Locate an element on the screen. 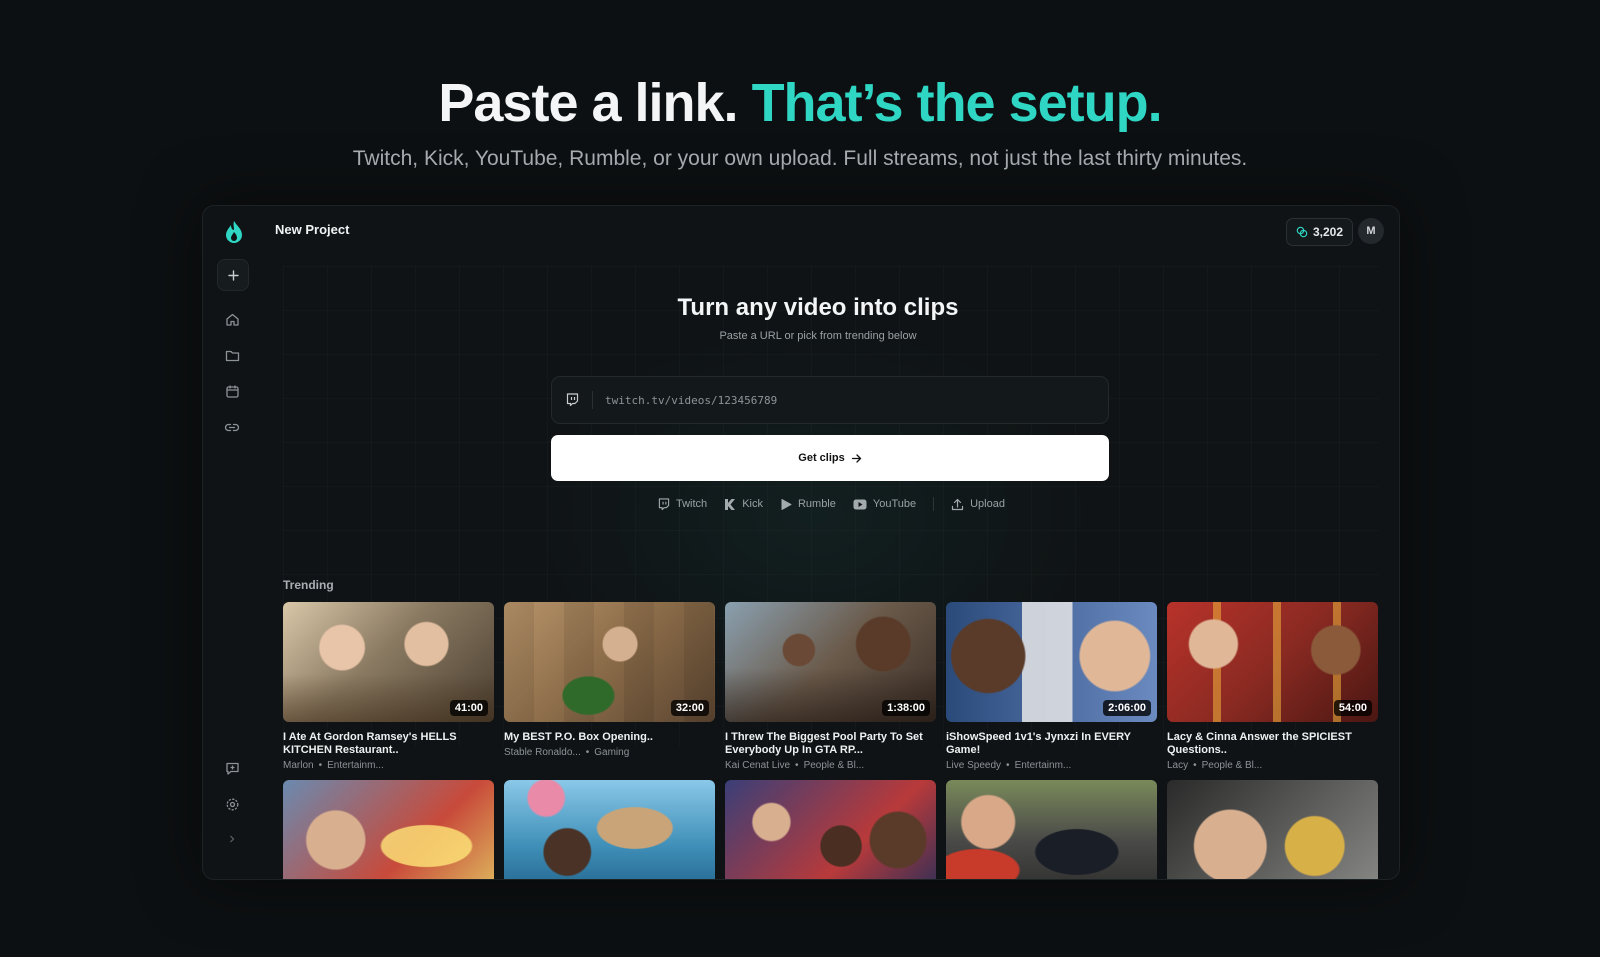 The image size is (1600, 957). source-label: Rumble is located at coordinates (816, 504).